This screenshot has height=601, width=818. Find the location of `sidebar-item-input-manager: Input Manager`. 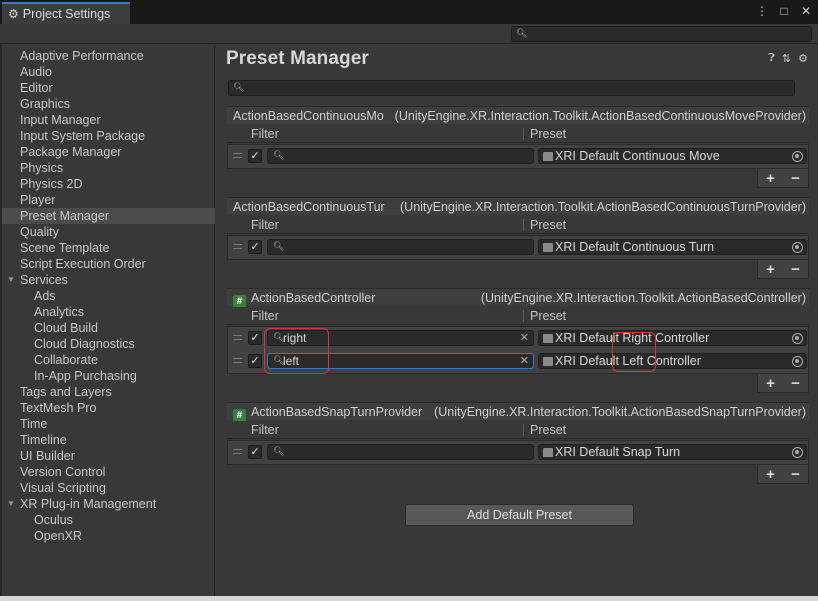

sidebar-item-input-manager: Input Manager is located at coordinates (108, 120).